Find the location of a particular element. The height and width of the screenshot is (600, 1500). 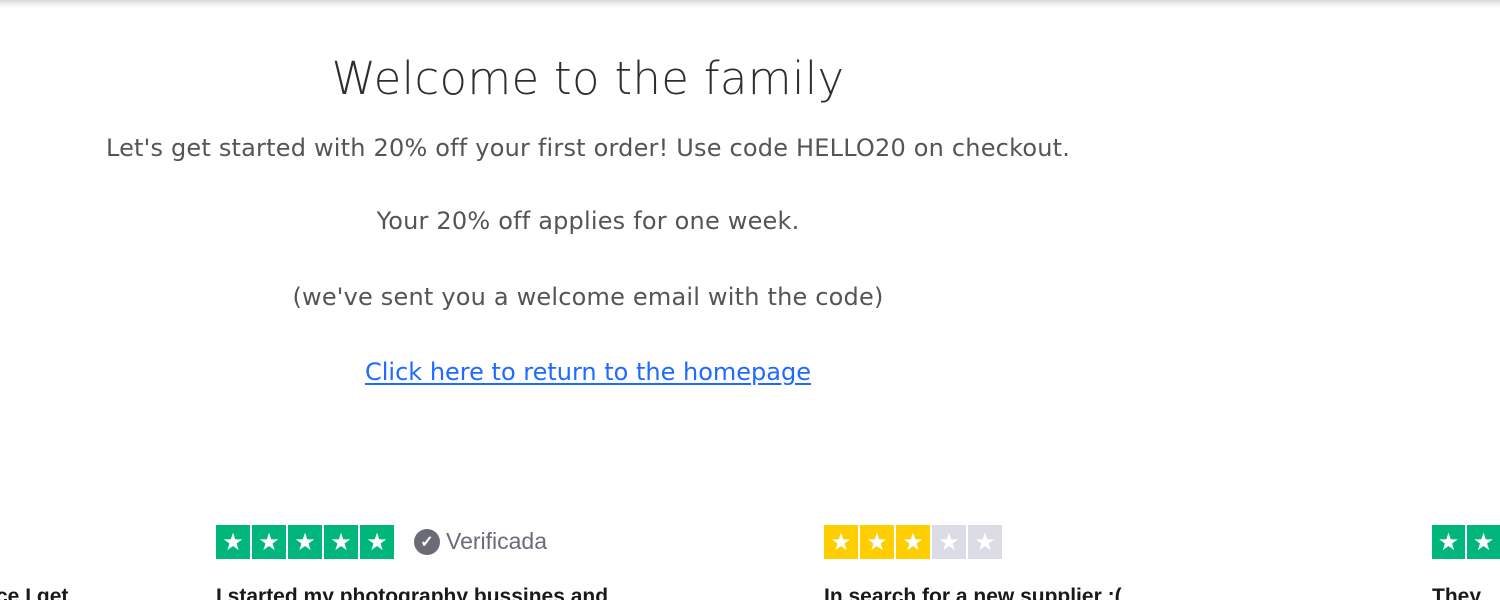

verified-label: Verificada is located at coordinates (497, 541).